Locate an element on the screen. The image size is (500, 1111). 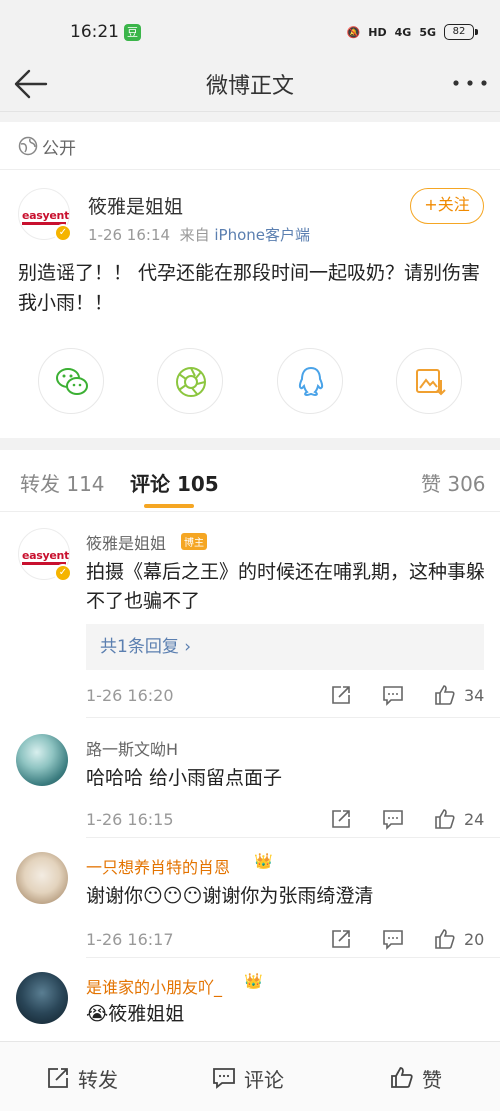
app-notification-icon: 豆 is located at coordinates (132, 32).